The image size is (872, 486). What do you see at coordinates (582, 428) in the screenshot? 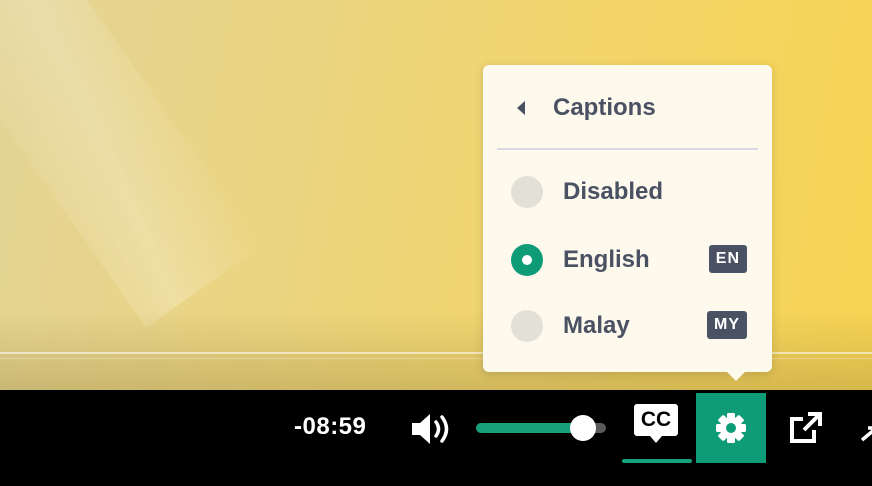
I see `volume-handle` at bounding box center [582, 428].